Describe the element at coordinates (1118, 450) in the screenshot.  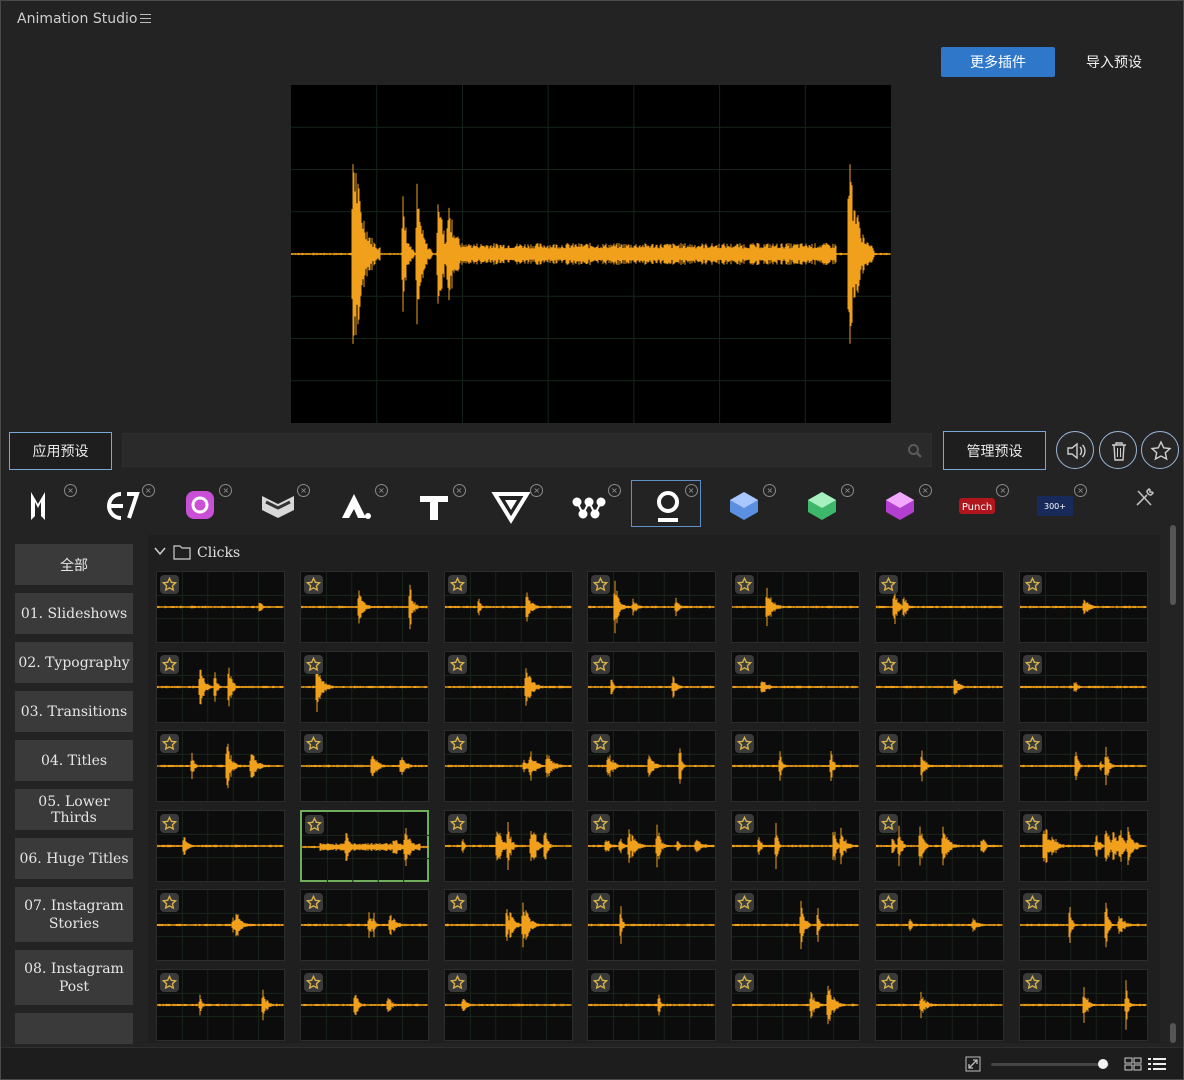
I see `delete-button` at that location.